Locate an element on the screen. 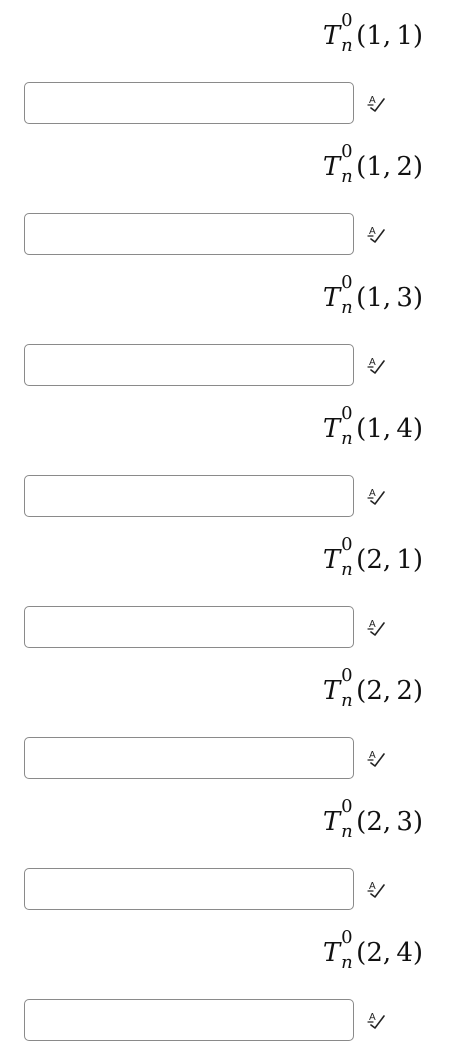 The height and width of the screenshot is (1051, 465). field-label: T 0 n (2, 4) is located at coordinates (372, 950).